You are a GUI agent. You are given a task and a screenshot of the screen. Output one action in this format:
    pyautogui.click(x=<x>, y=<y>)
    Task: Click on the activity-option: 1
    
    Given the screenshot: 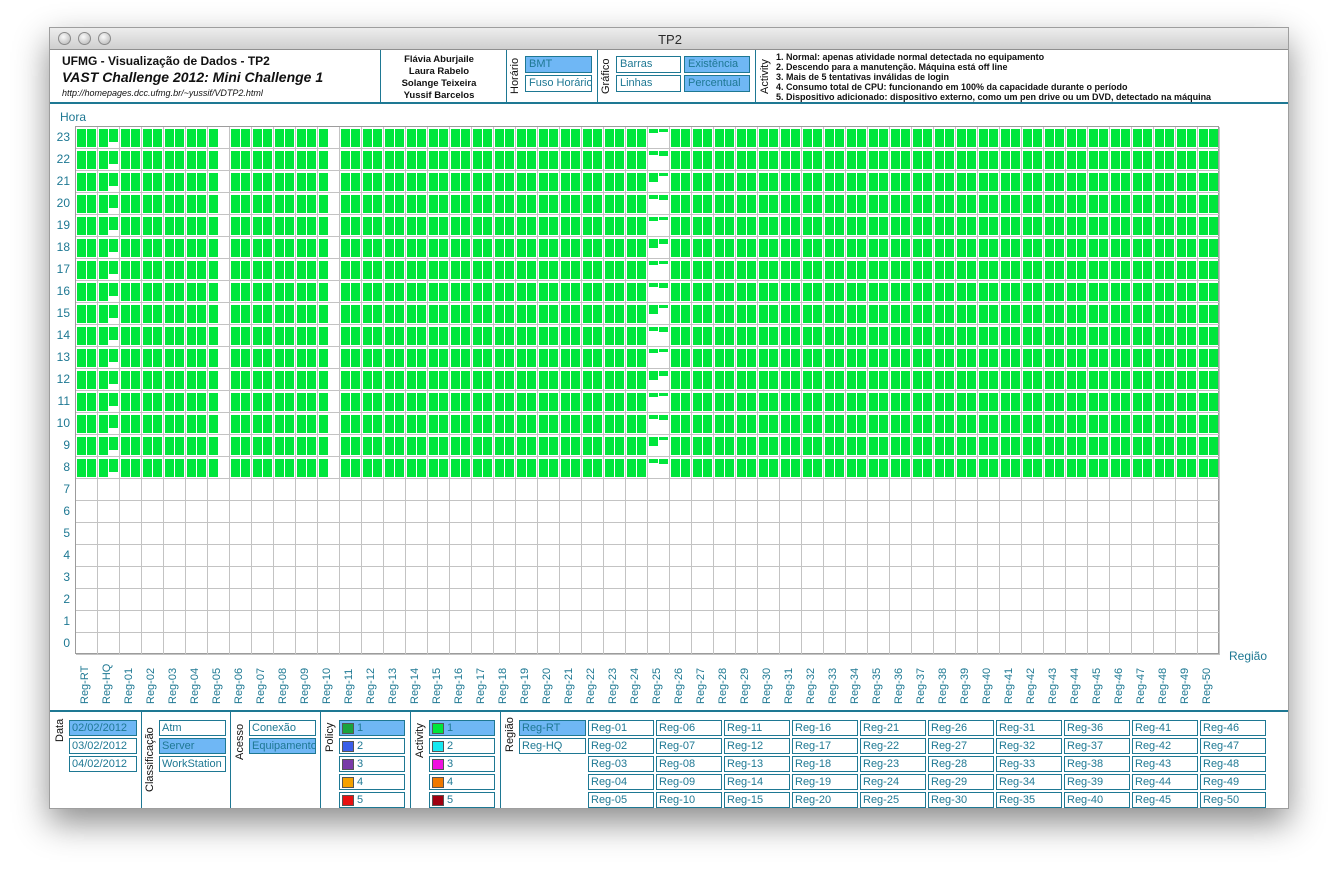 What is the action you would take?
    pyautogui.click(x=462, y=728)
    